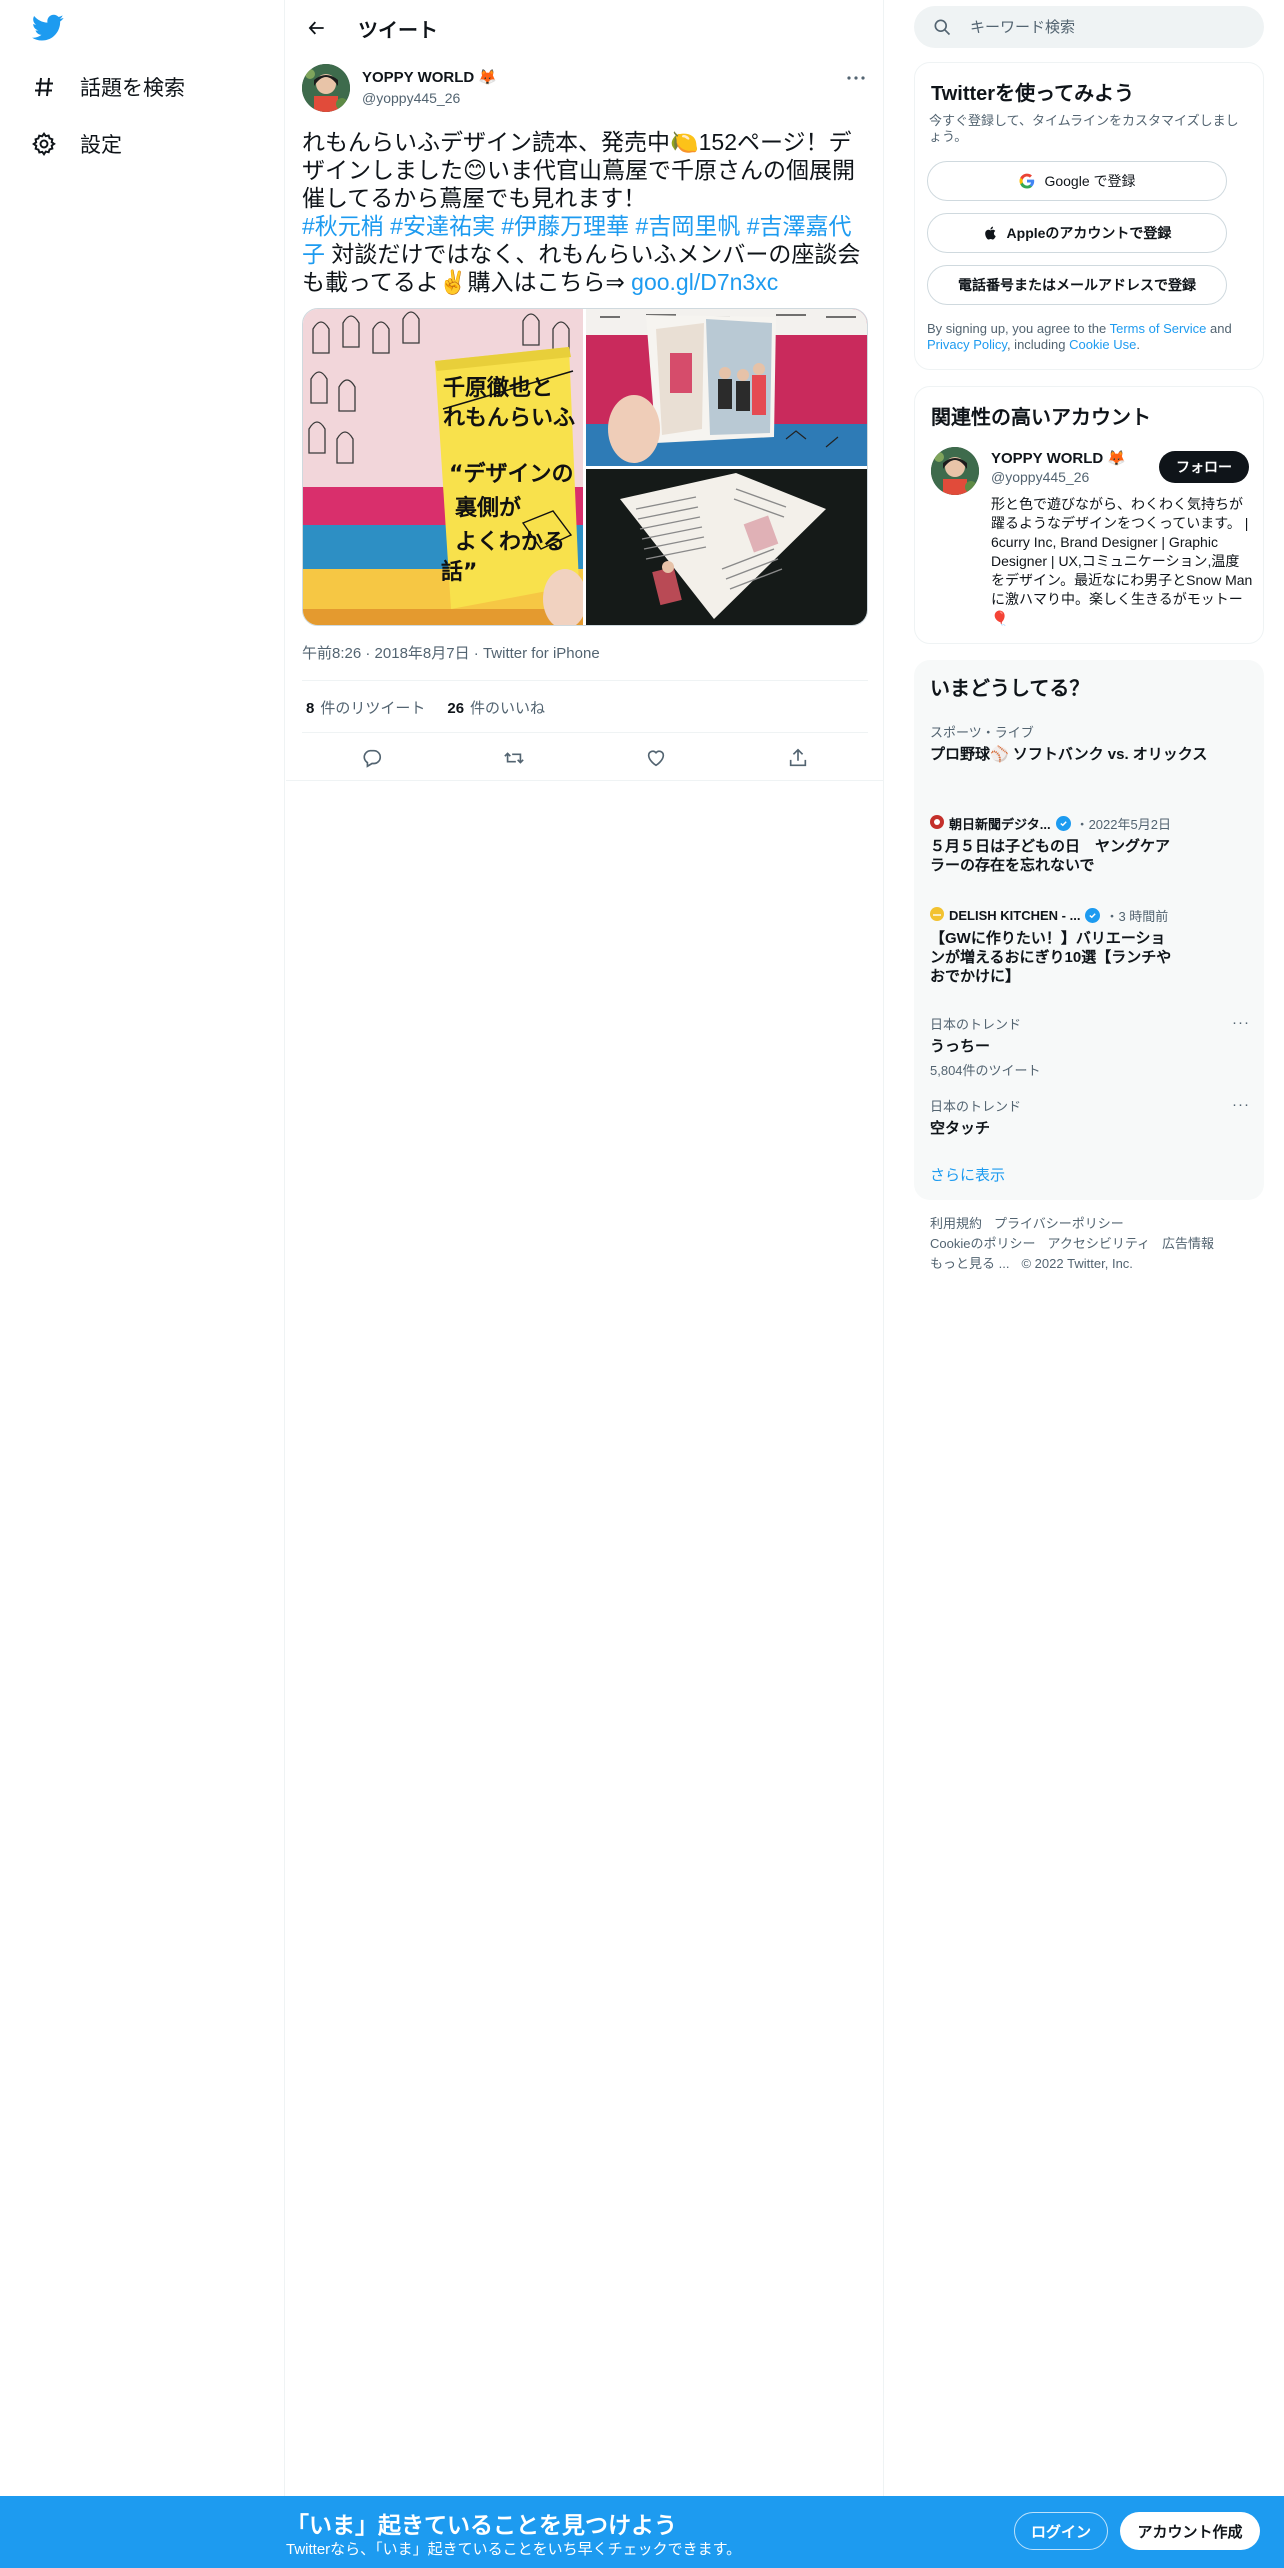 This screenshot has width=1284, height=2568. Describe the element at coordinates (1190, 2531) in the screenshot. I see `create-account-button: アカウント作成` at that location.